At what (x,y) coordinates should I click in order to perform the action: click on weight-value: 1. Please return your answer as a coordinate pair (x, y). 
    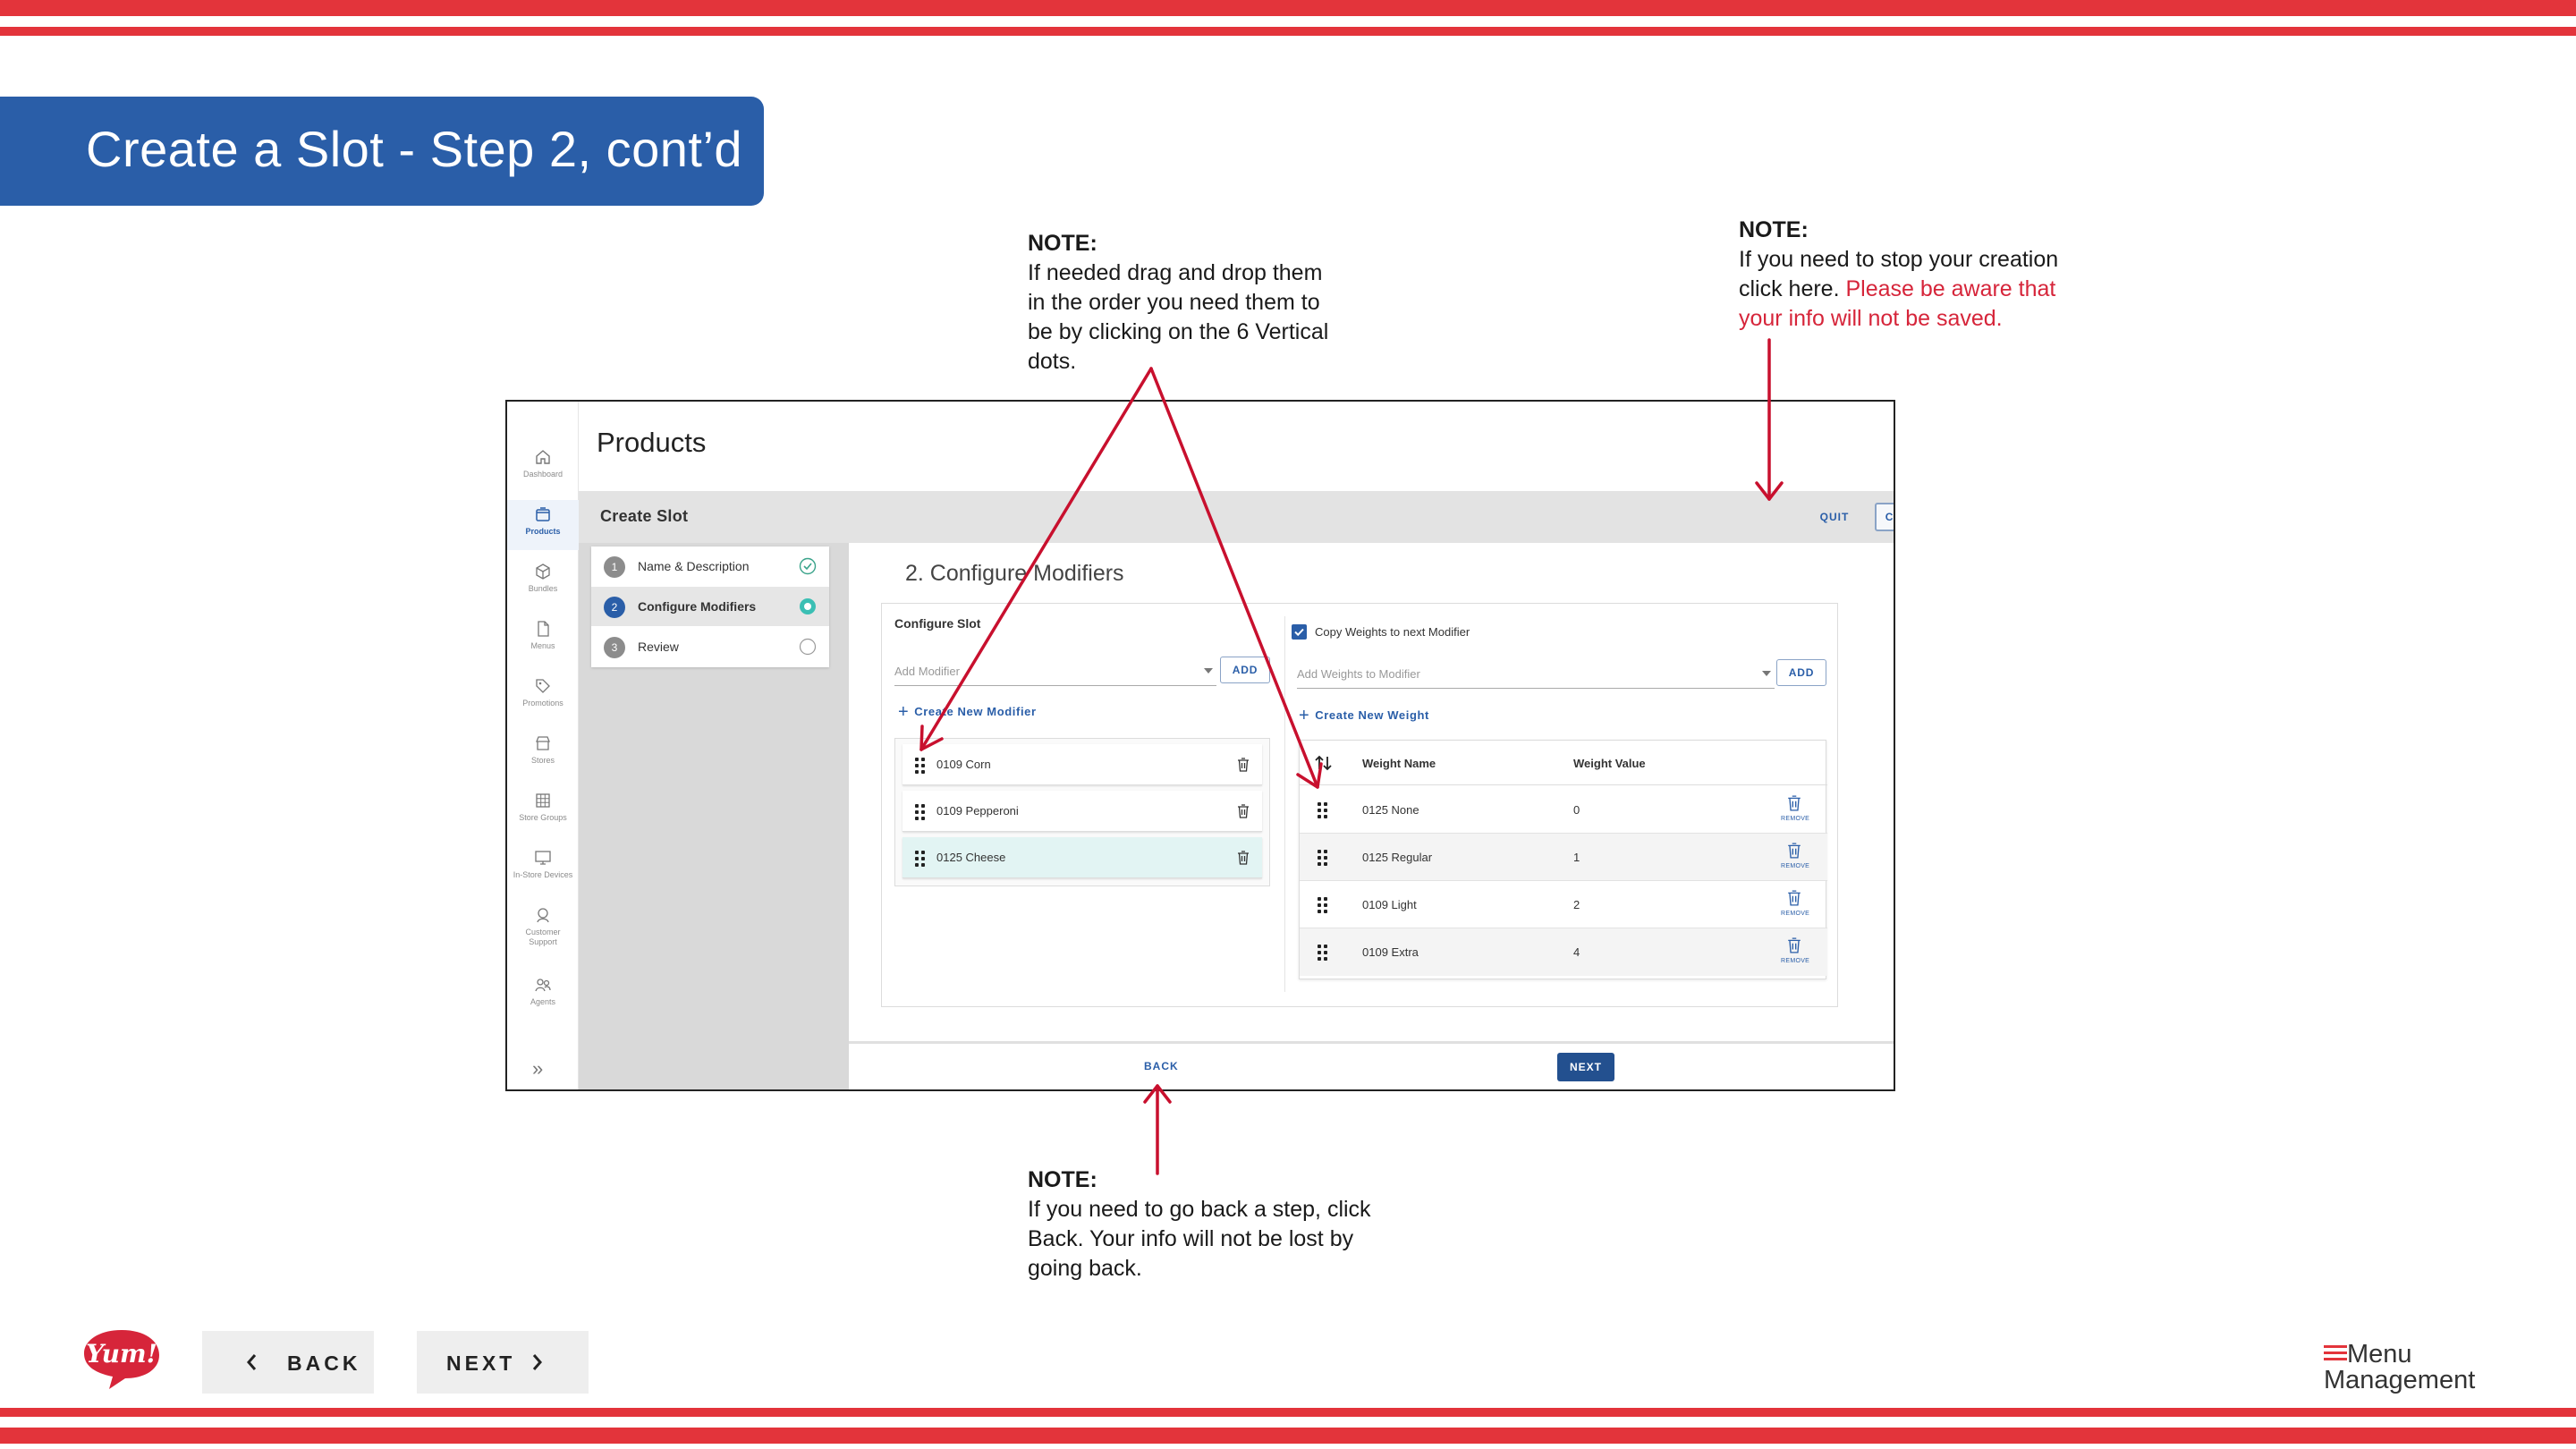
    Looking at the image, I should click on (1576, 857).